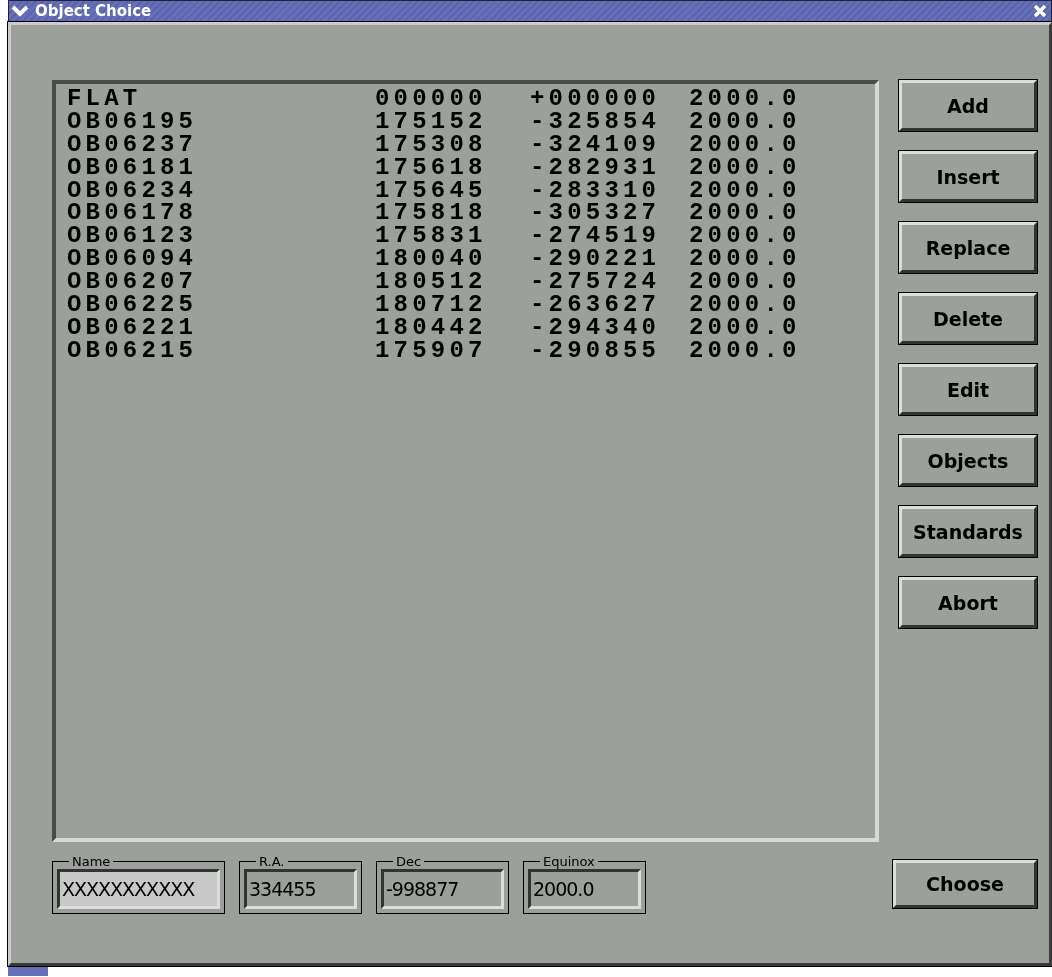 The width and height of the screenshot is (1052, 977). I want to click on object-name: OB06207, so click(133, 282).